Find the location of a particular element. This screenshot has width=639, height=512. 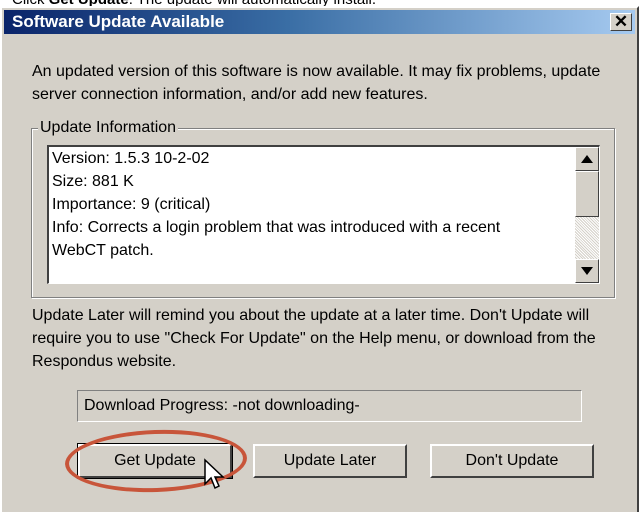

dont-update-button: Don't Update is located at coordinates (512, 461).